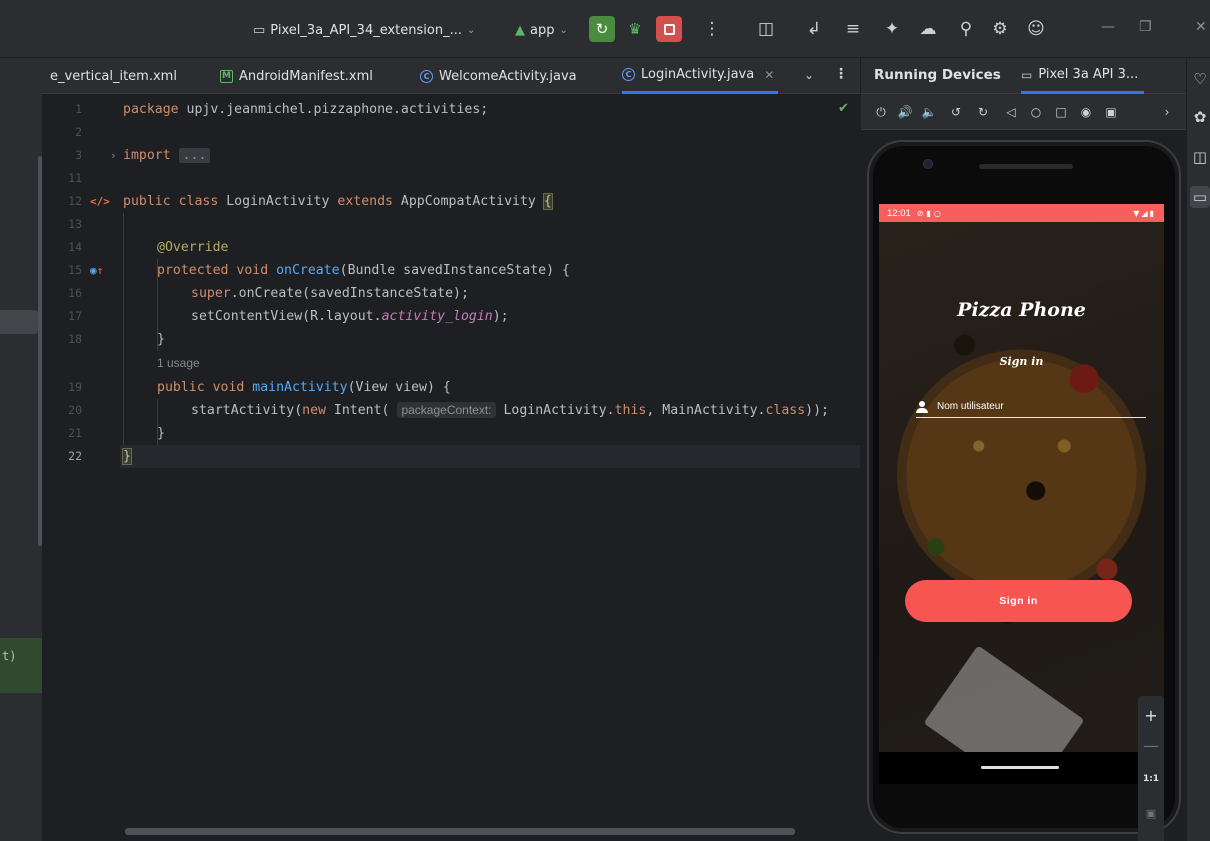 The width and height of the screenshot is (1210, 841). I want to click on screen-record-icon: ▣, so click(1111, 112).